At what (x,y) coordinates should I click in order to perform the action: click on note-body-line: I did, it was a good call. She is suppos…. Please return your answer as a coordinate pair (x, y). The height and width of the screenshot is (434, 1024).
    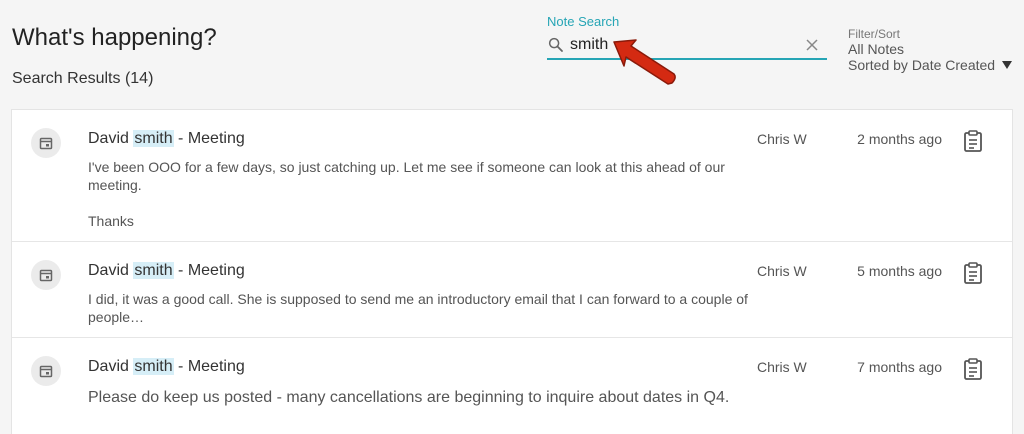
    Looking at the image, I should click on (418, 299).